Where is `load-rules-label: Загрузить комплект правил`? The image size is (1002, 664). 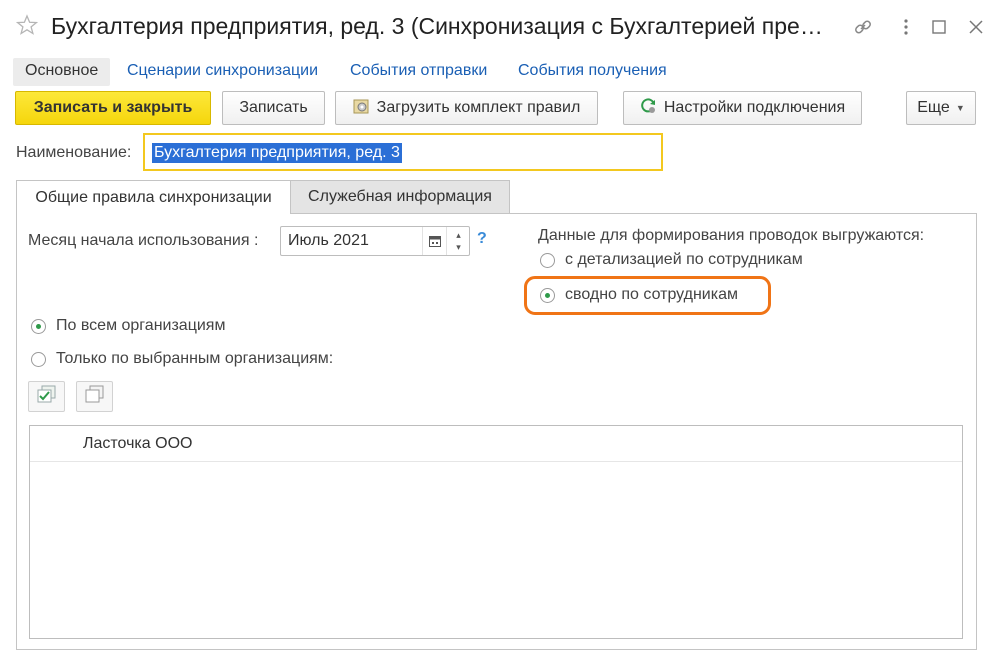 load-rules-label: Загрузить комплект правил is located at coordinates (478, 107).